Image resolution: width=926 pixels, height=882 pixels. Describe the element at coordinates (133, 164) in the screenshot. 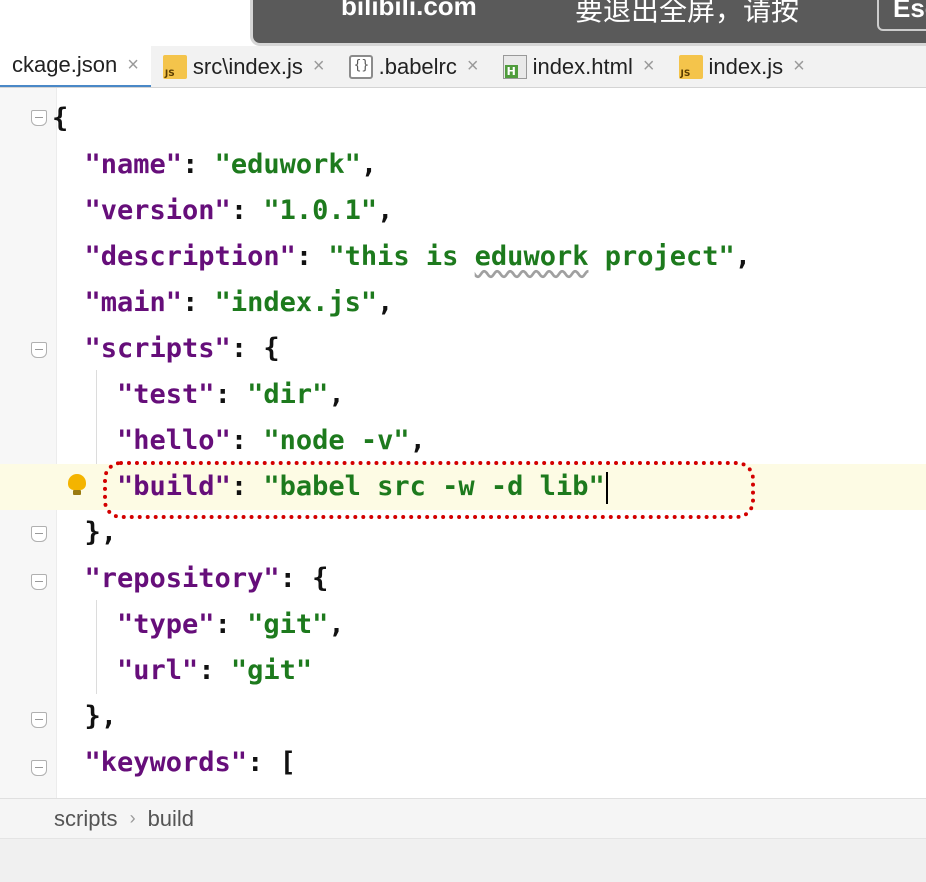

I see `json-key: "name"` at that location.